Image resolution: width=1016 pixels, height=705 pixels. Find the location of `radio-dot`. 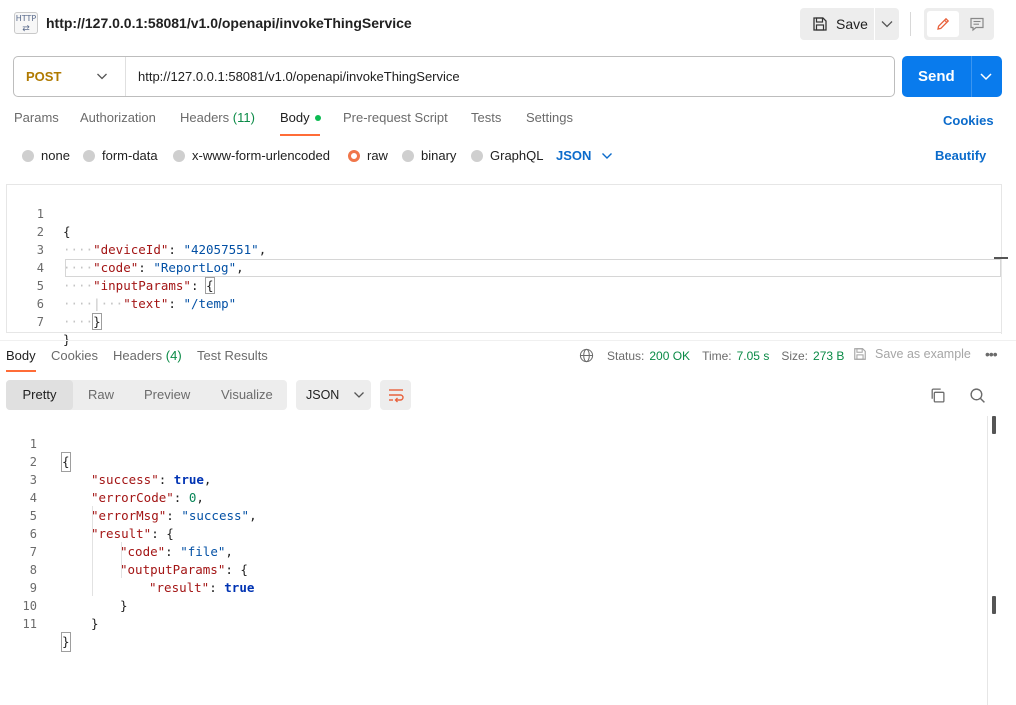

radio-dot is located at coordinates (179, 155).